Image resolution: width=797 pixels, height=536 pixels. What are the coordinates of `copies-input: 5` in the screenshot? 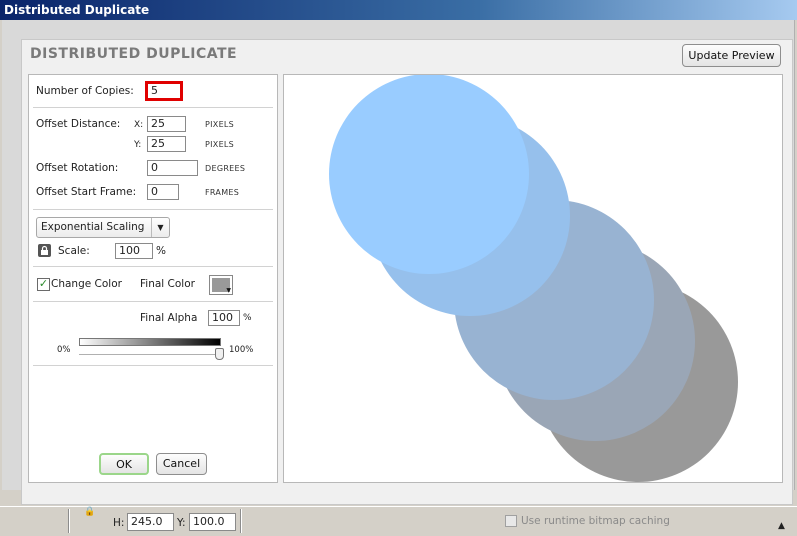 It's located at (164, 91).